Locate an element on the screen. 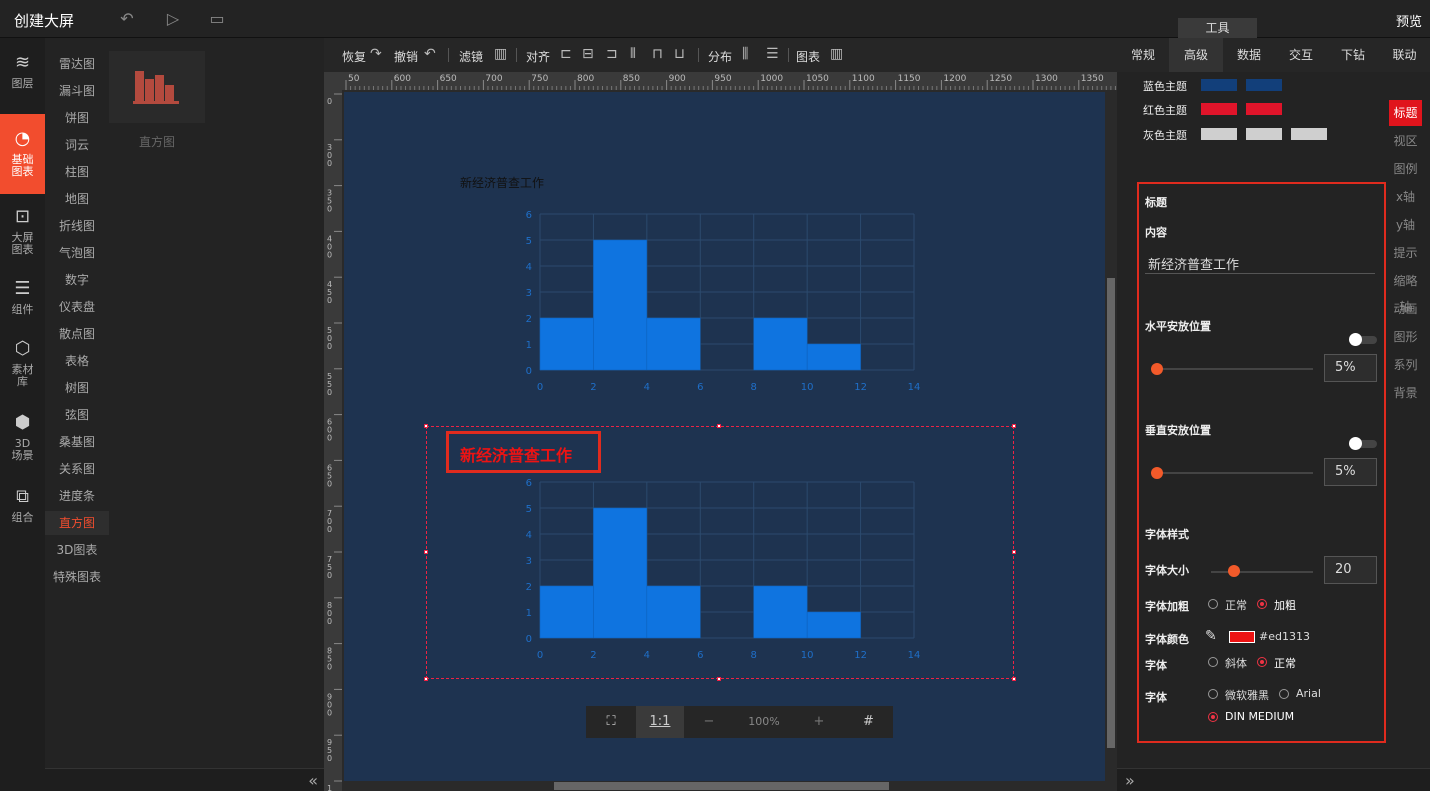  chart-type-item: 弦图 is located at coordinates (77, 415).